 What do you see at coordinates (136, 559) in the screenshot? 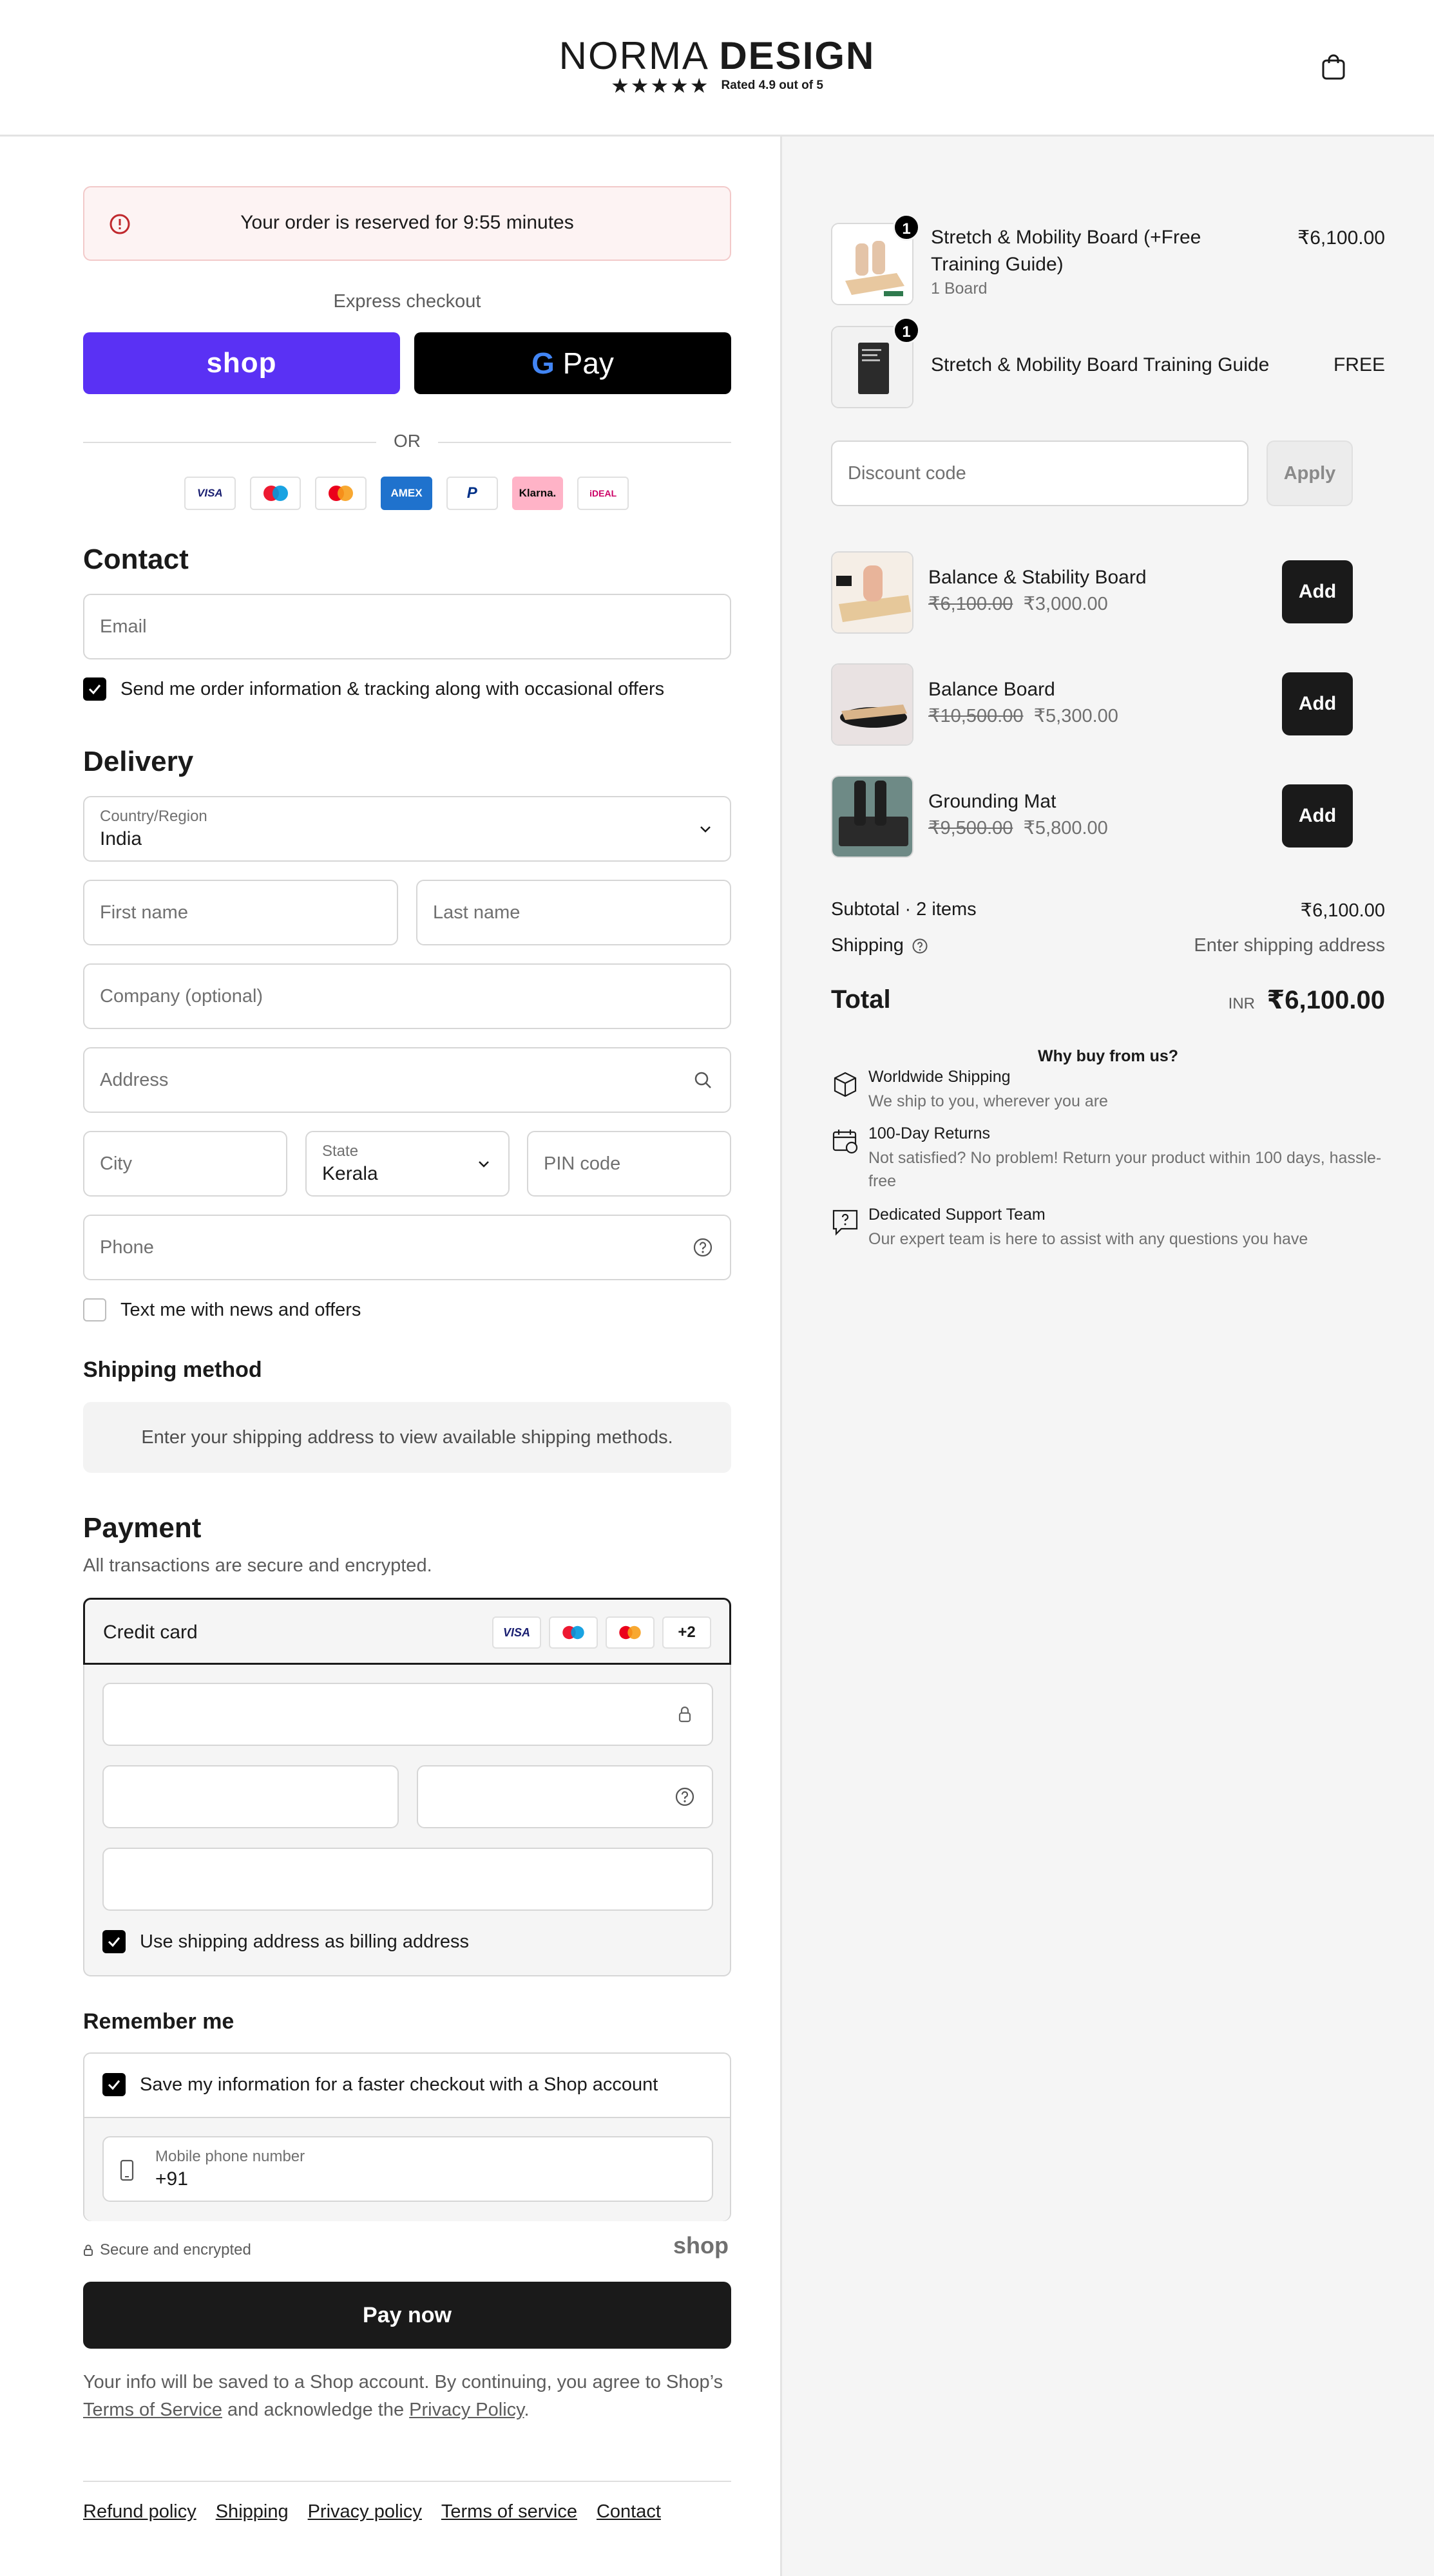
I see `contact-heading: Contact` at bounding box center [136, 559].